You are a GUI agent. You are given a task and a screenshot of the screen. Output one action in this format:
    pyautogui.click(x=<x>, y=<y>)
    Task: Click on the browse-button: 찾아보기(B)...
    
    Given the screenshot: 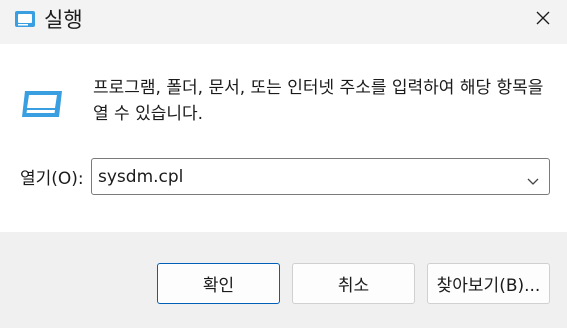 What is the action you would take?
    pyautogui.click(x=488, y=283)
    